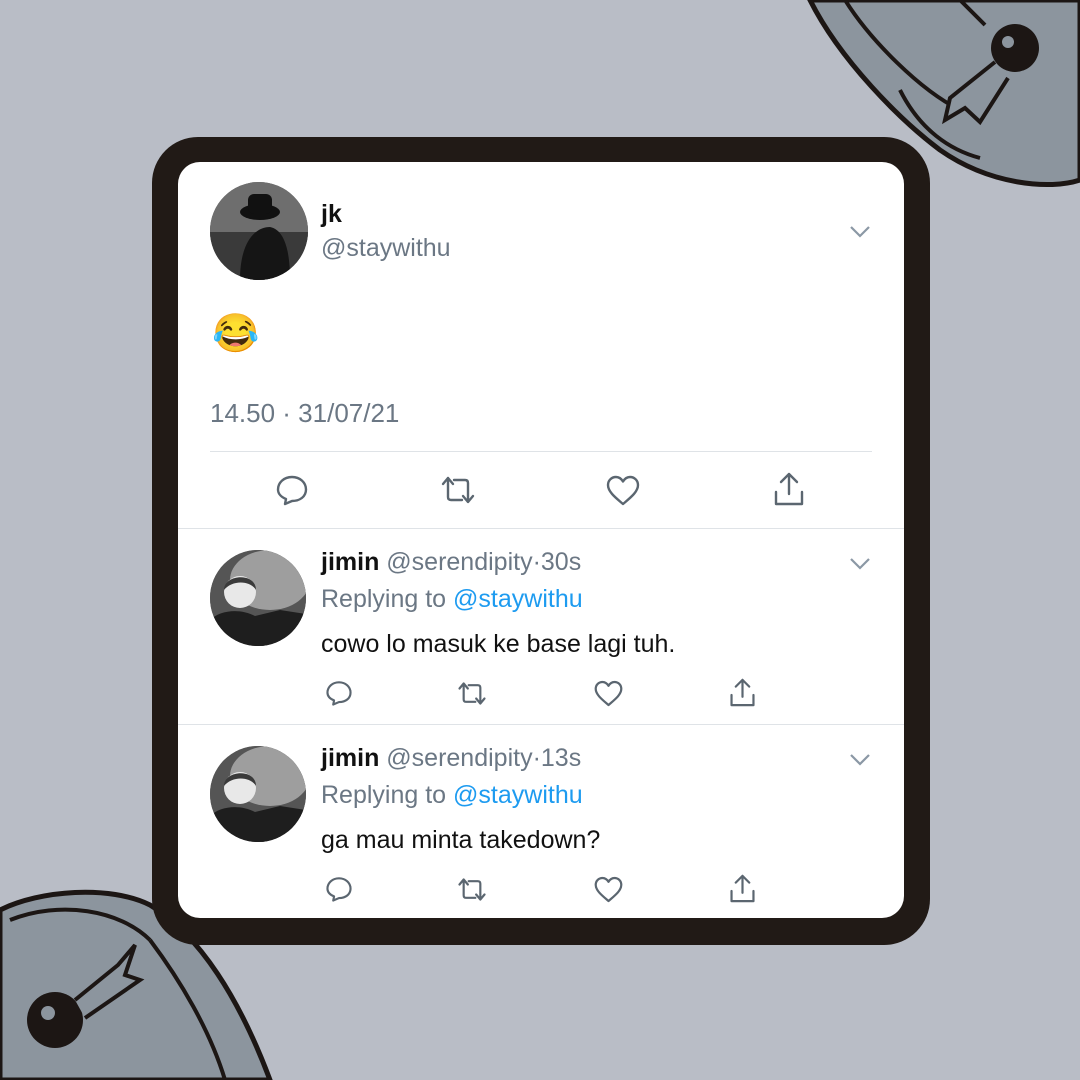  What do you see at coordinates (305, 413) in the screenshot?
I see `tweet-timestamp: 14.50 · 31/07/21` at bounding box center [305, 413].